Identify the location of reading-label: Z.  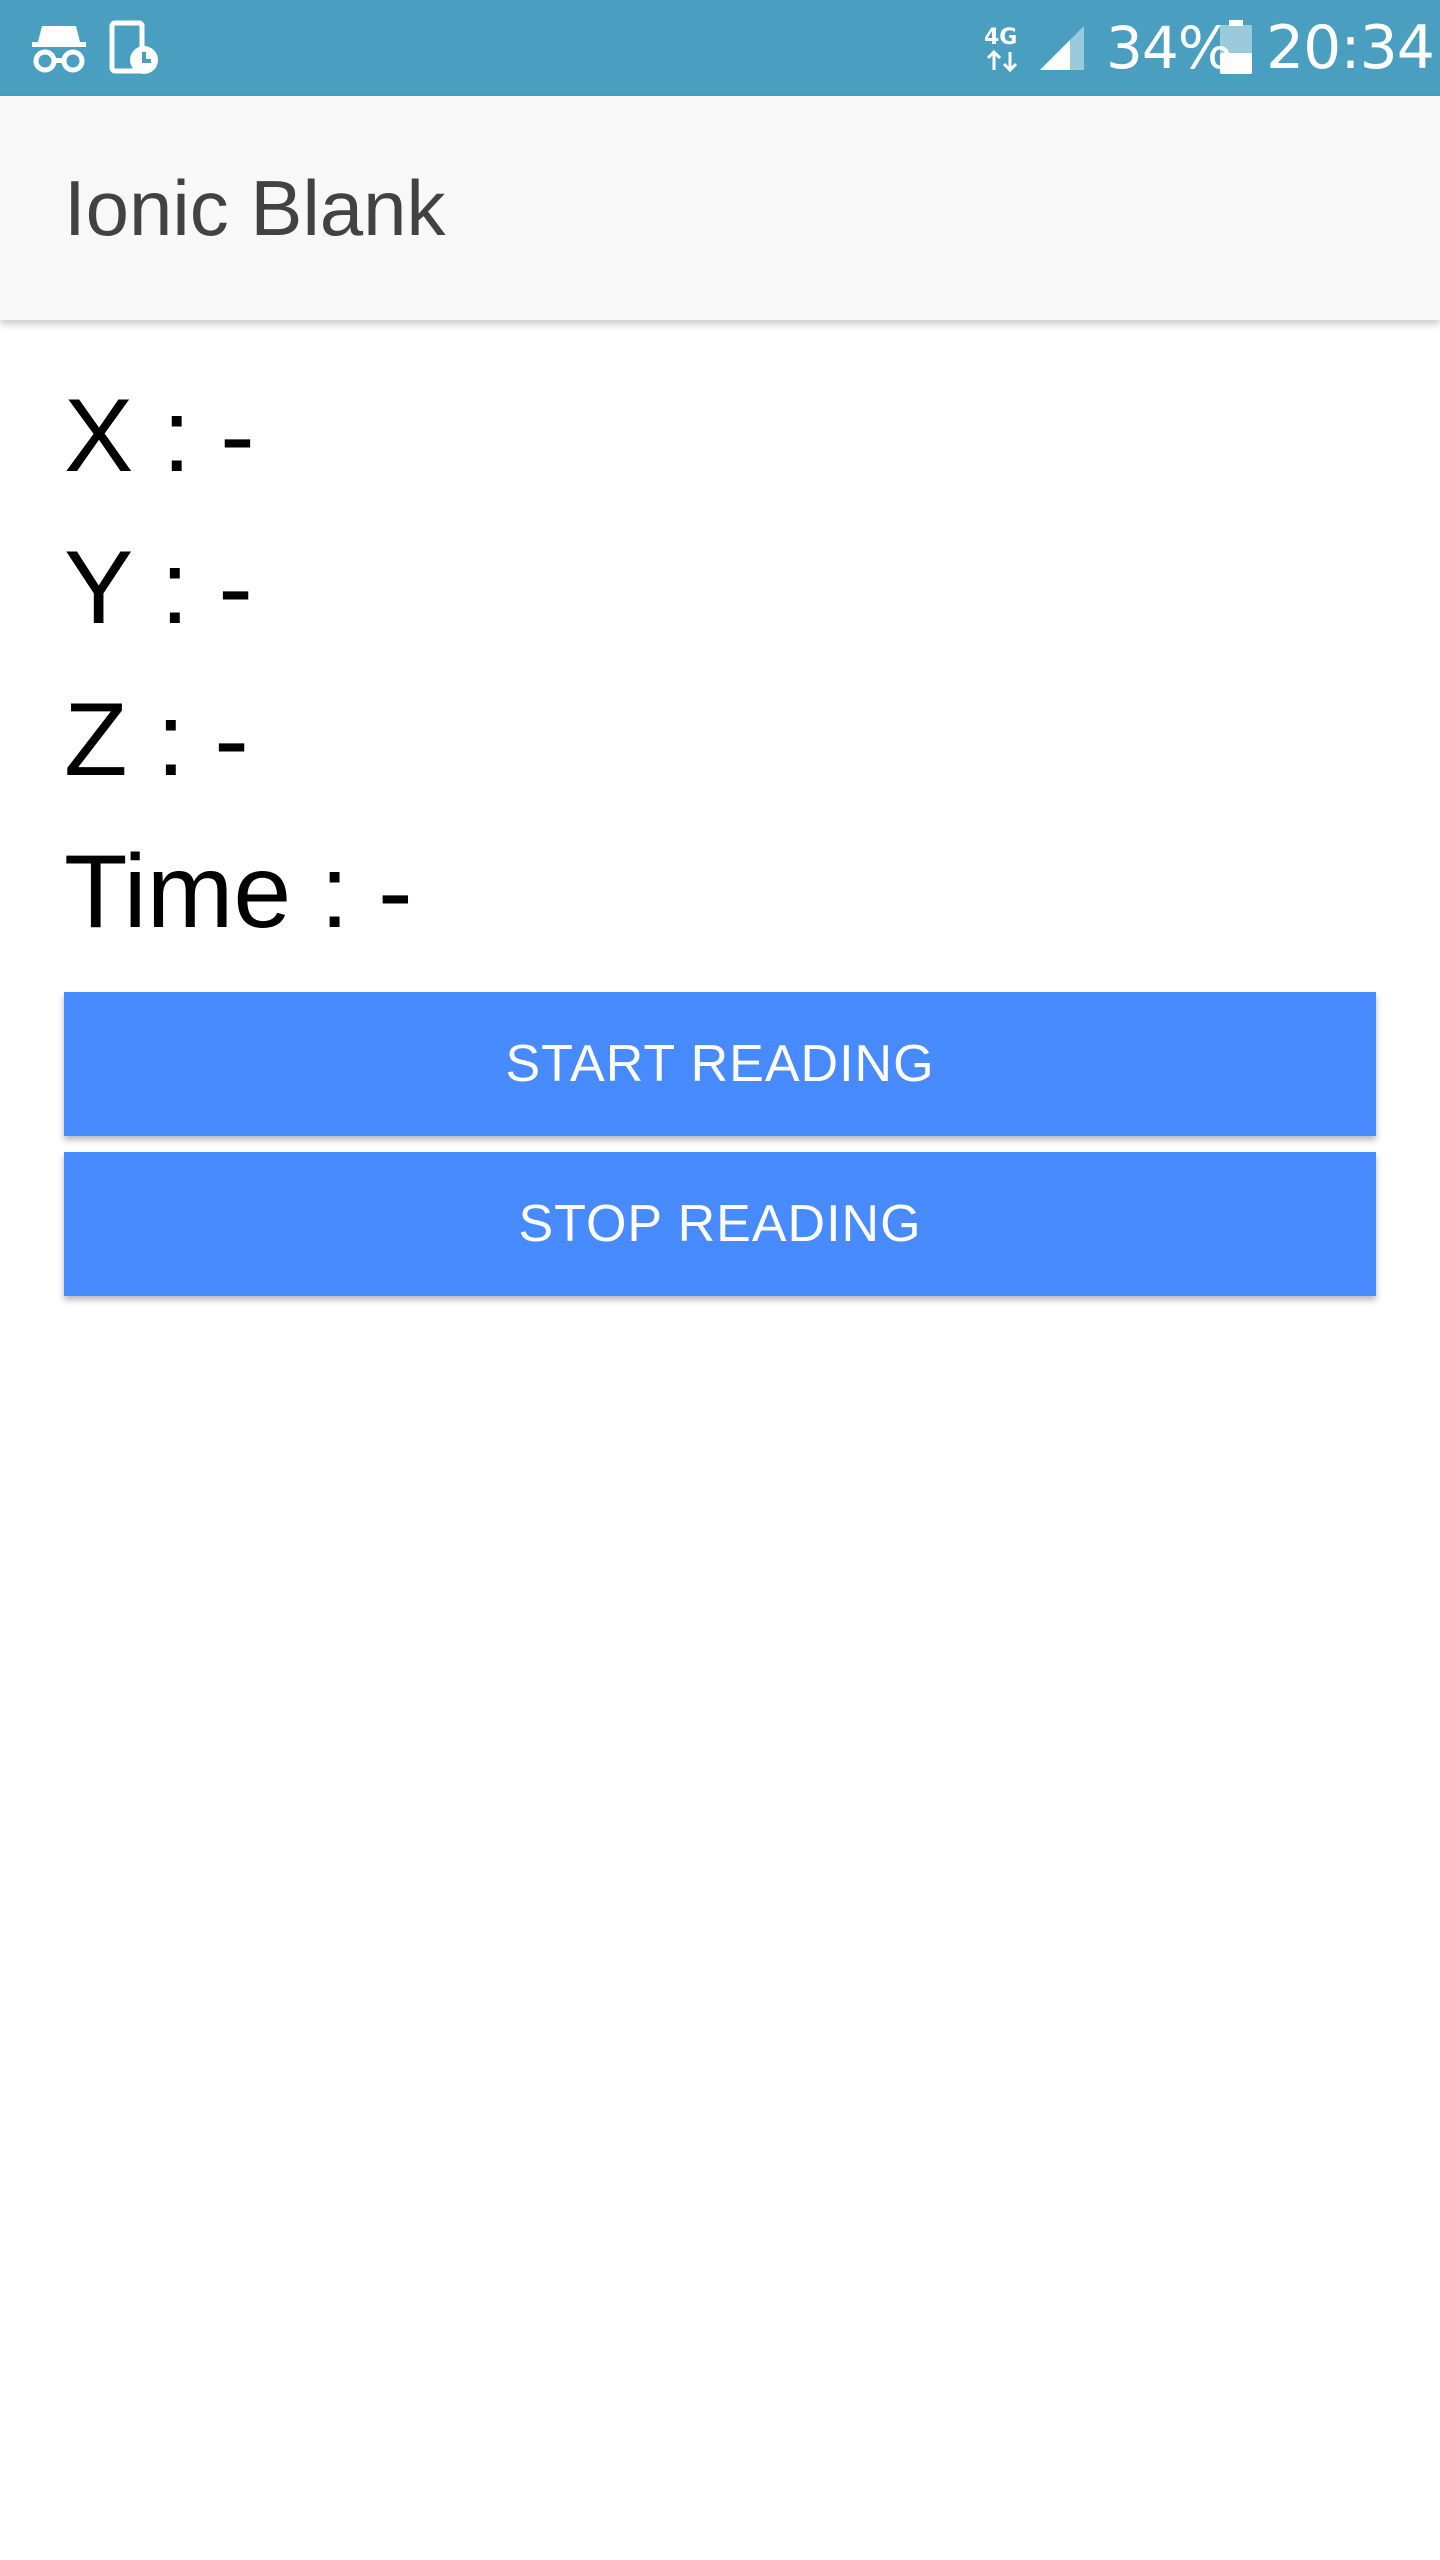
(96, 740).